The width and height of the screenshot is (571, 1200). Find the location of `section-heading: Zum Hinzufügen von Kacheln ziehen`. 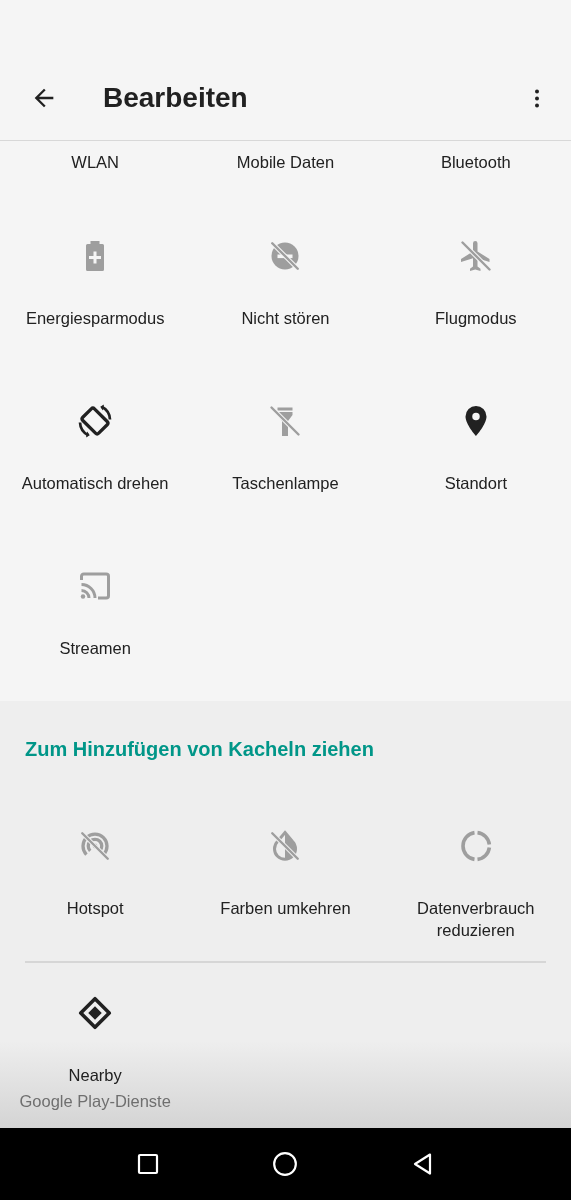

section-heading: Zum Hinzufügen von Kacheln ziehen is located at coordinates (199, 749).